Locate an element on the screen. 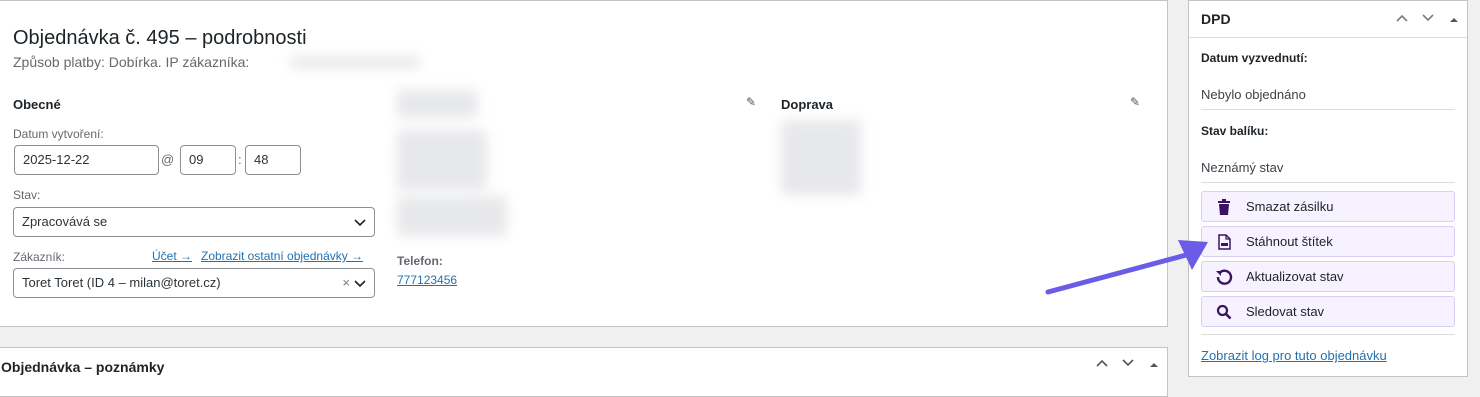 The width and height of the screenshot is (1480, 397). clear-customer-icon: × is located at coordinates (346, 283).